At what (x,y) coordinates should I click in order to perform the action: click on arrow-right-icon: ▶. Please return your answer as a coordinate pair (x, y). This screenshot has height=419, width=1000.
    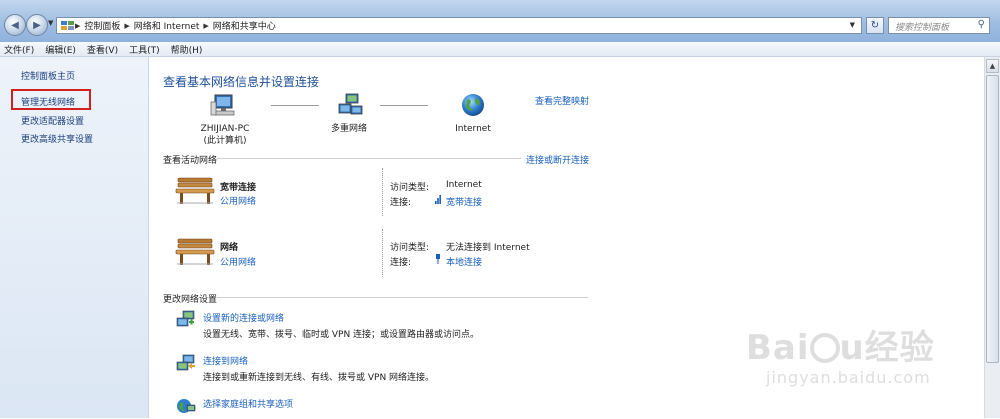
    Looking at the image, I should click on (37, 25).